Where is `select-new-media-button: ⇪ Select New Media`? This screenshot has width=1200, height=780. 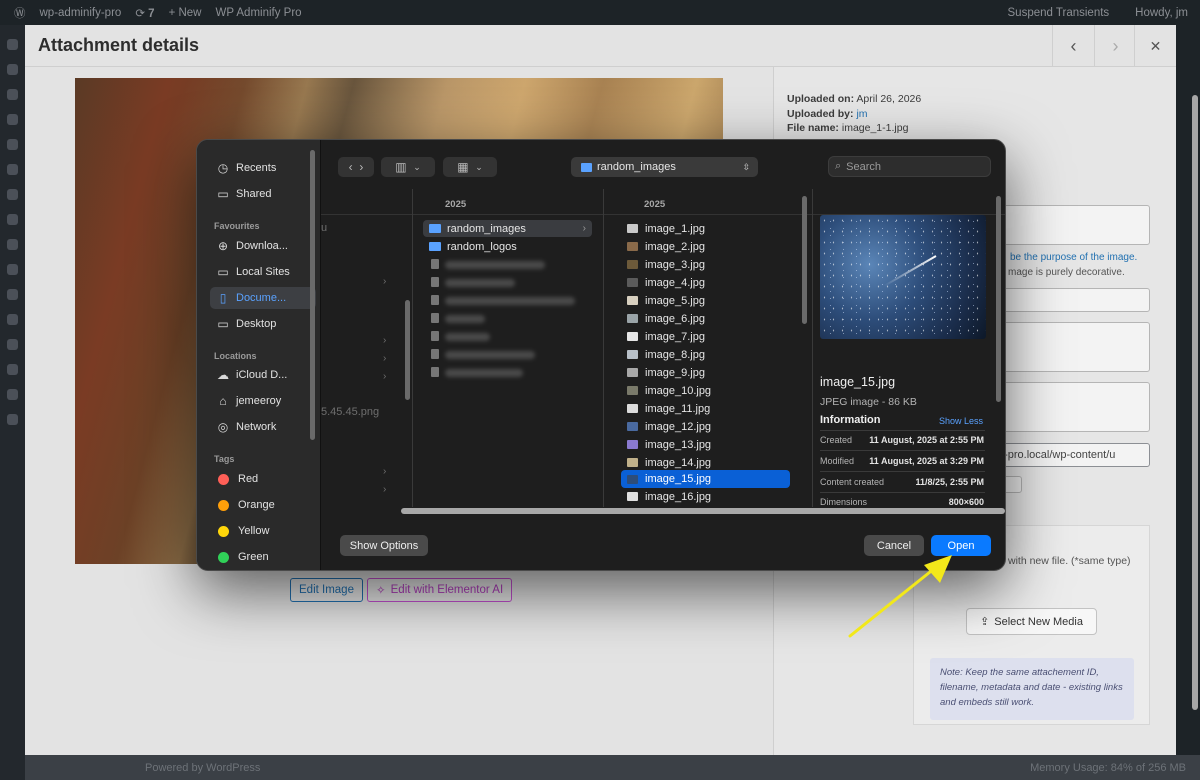 select-new-media-button: ⇪ Select New Media is located at coordinates (1031, 621).